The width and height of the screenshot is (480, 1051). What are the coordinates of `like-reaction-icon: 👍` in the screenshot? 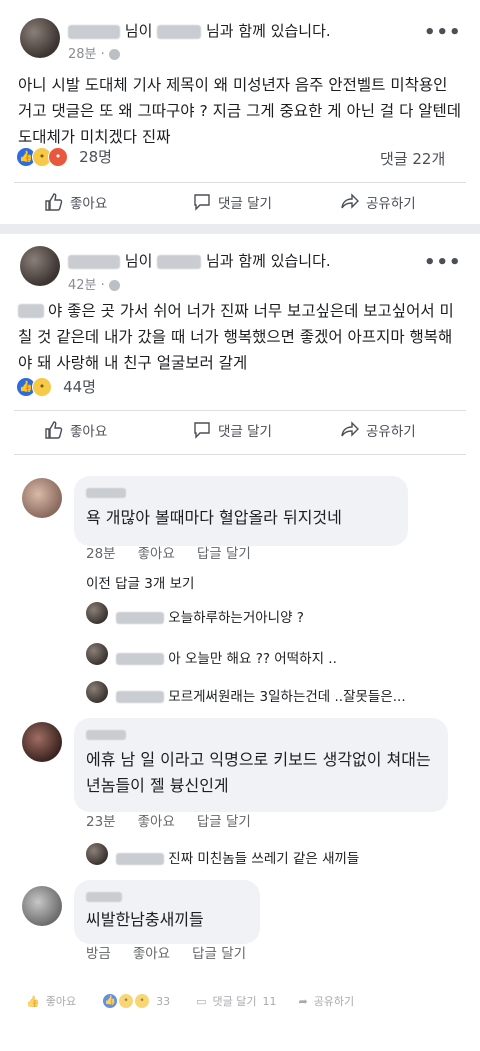 It's located at (110, 1001).